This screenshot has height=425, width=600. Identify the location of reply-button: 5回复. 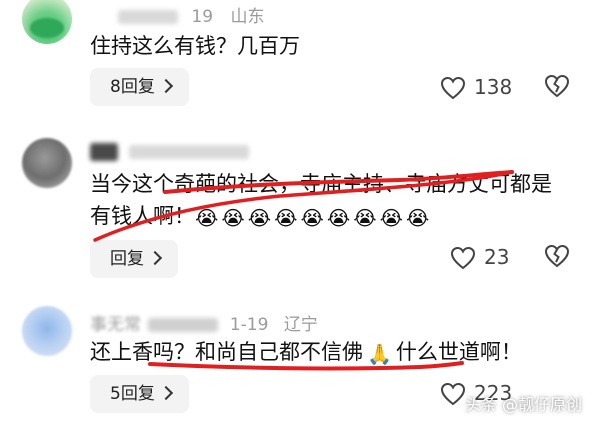
(139, 394).